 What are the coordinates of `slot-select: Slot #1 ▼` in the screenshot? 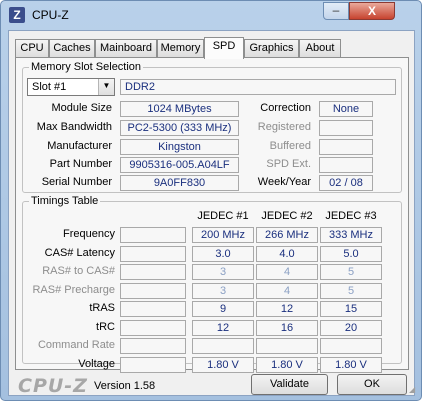 It's located at (71, 87).